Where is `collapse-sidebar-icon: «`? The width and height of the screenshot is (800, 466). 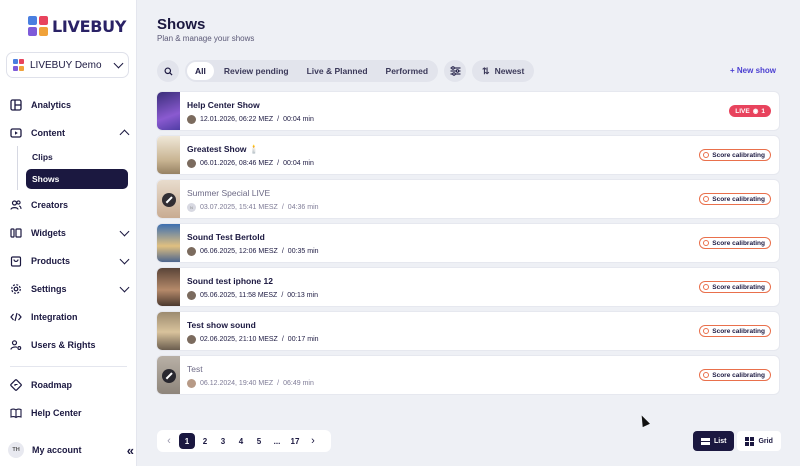
collapse-sidebar-icon: « is located at coordinates (131, 450).